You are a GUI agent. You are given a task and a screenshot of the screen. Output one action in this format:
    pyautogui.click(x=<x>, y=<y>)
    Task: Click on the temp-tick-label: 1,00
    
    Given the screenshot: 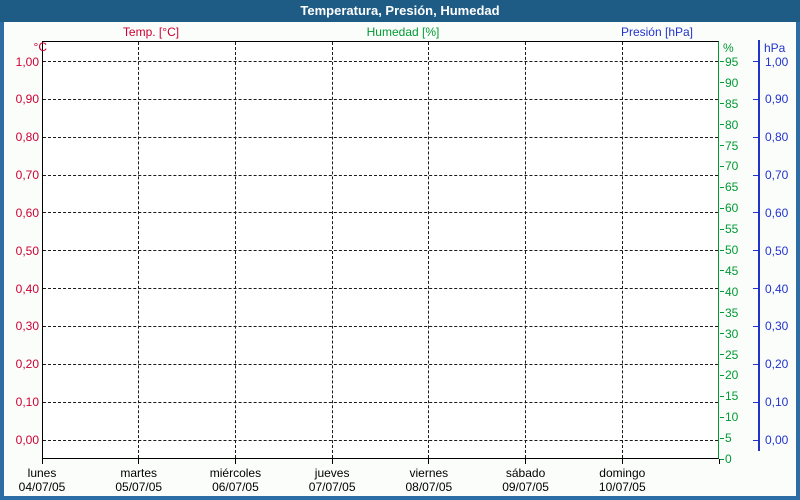 What is the action you would take?
    pyautogui.click(x=27, y=61)
    